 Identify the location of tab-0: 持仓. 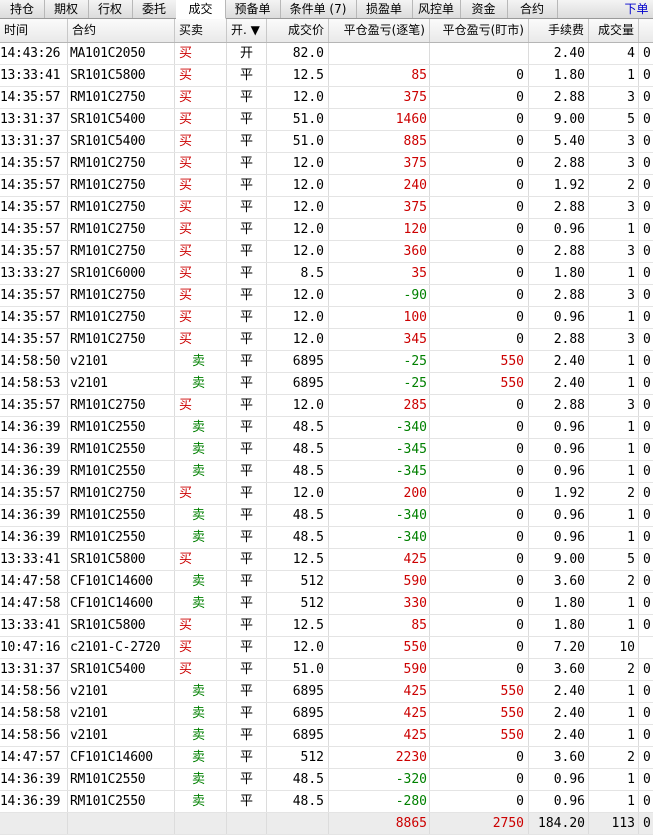
(22, 9).